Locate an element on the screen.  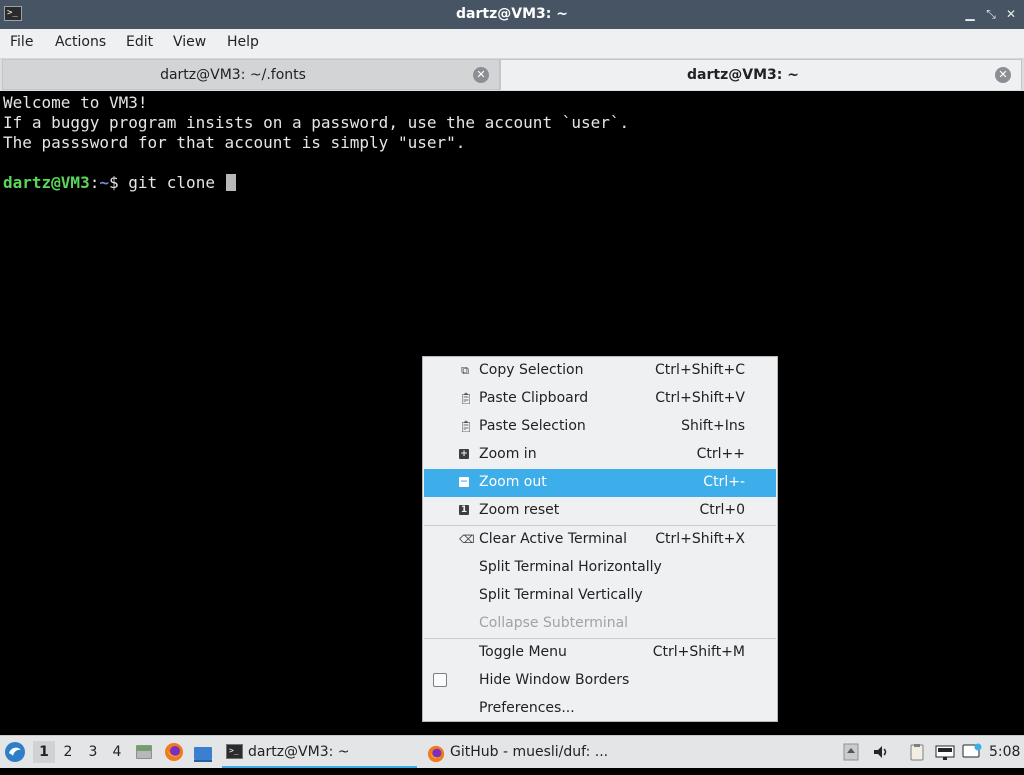
workspace-2: 2 is located at coordinates (68, 752).